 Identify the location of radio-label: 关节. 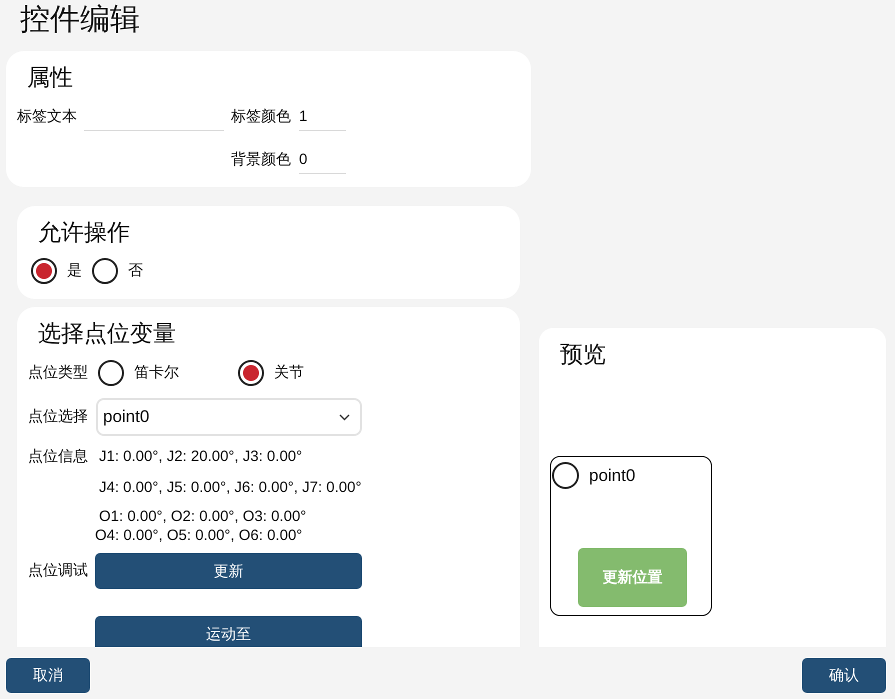
(289, 373).